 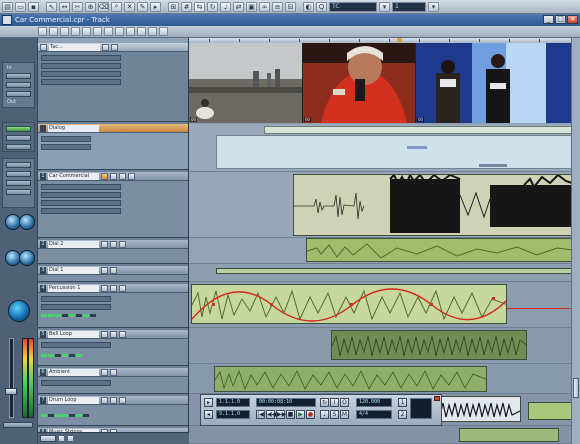 What do you see at coordinates (437, 398) in the screenshot?
I see `transport-close-icon` at bounding box center [437, 398].